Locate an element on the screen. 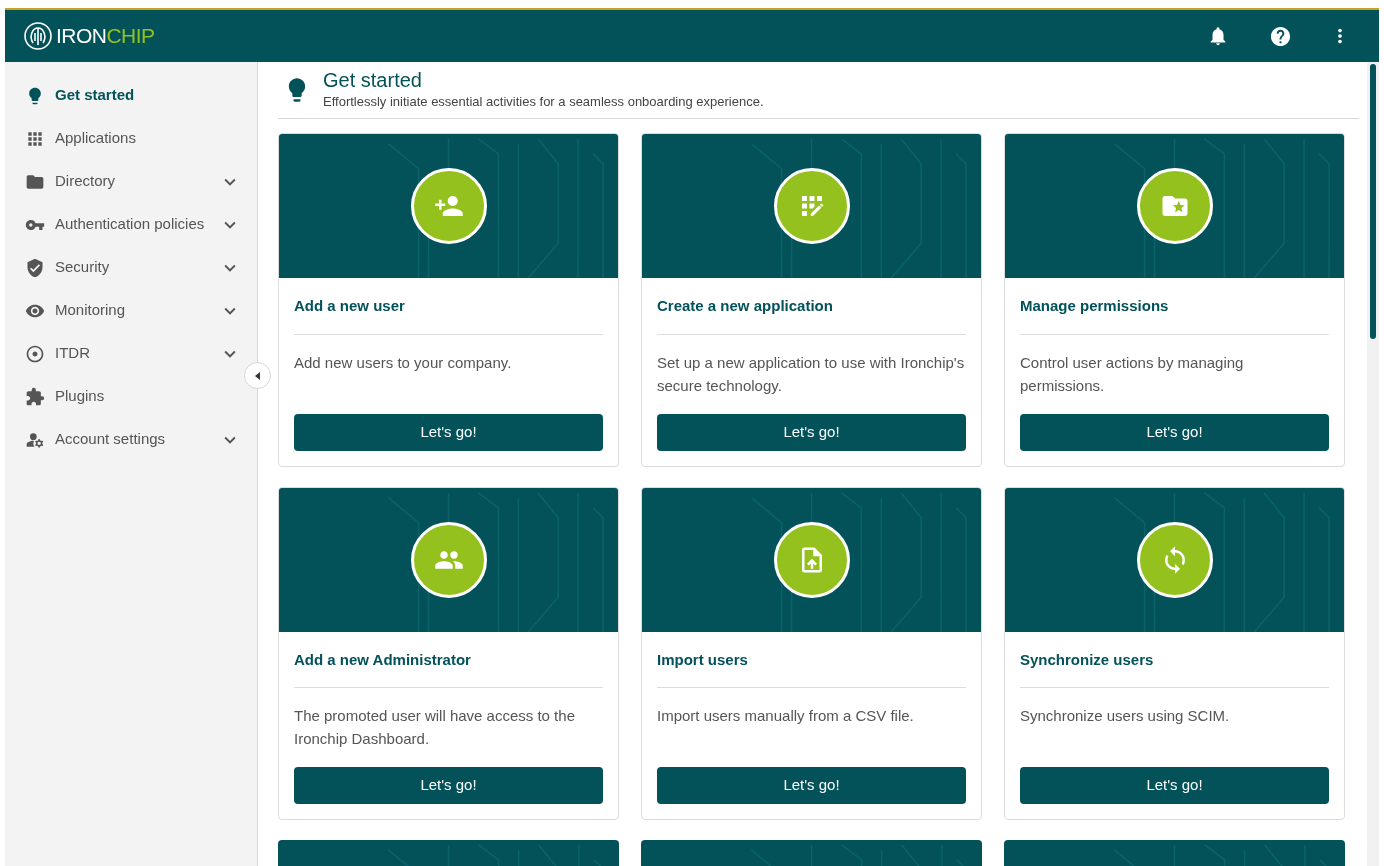  collapse-sidebar-button is located at coordinates (257, 375).